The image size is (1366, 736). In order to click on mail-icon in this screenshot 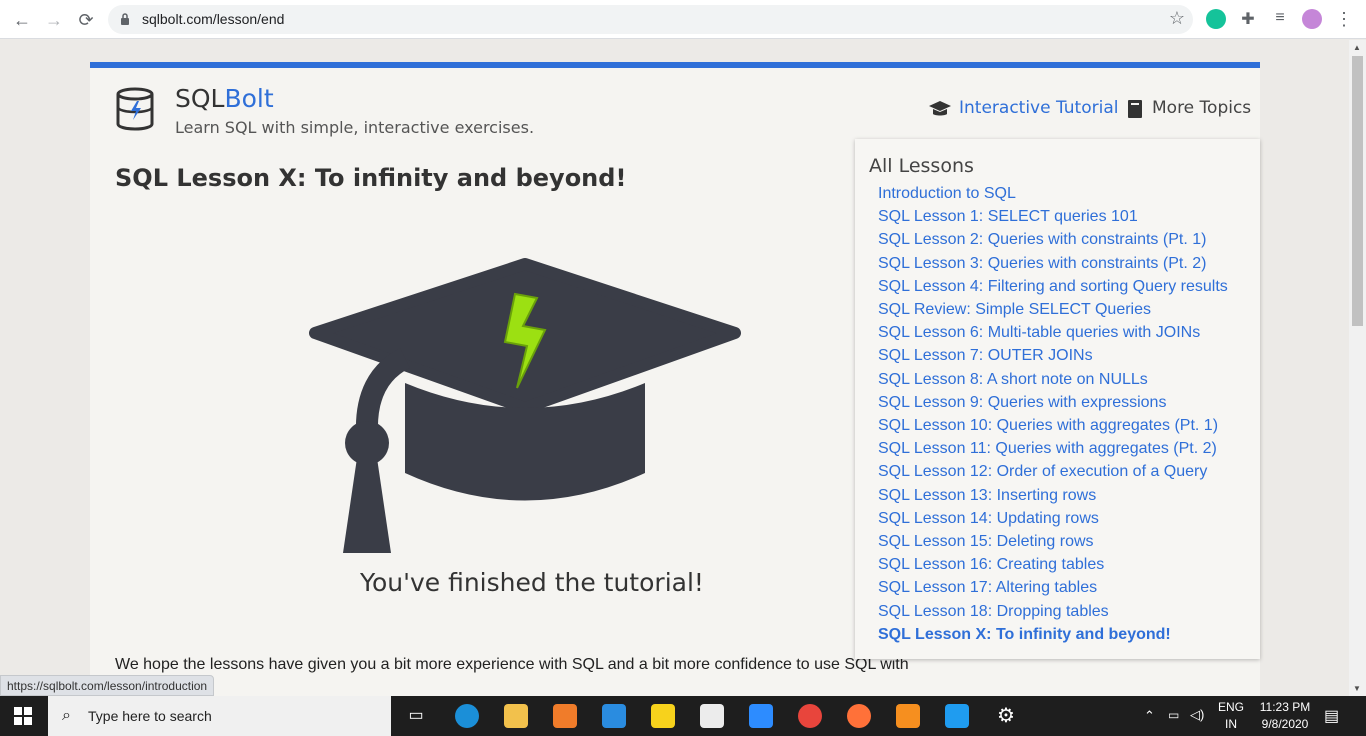, I will do `click(614, 716)`.